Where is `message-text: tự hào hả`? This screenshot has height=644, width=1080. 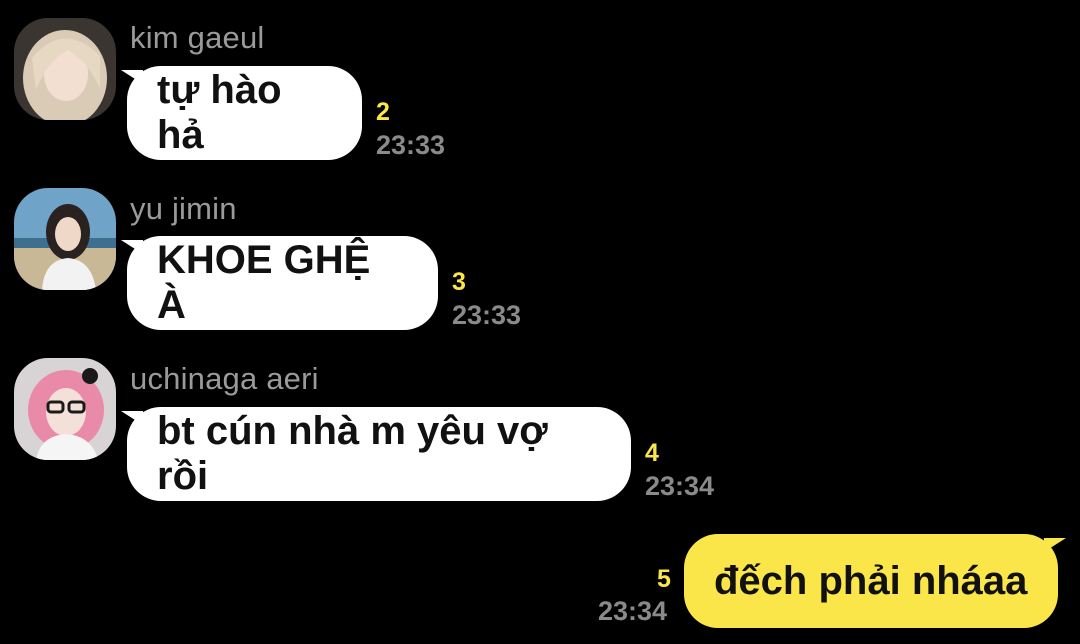
message-text: tự hào hả is located at coordinates (219, 112).